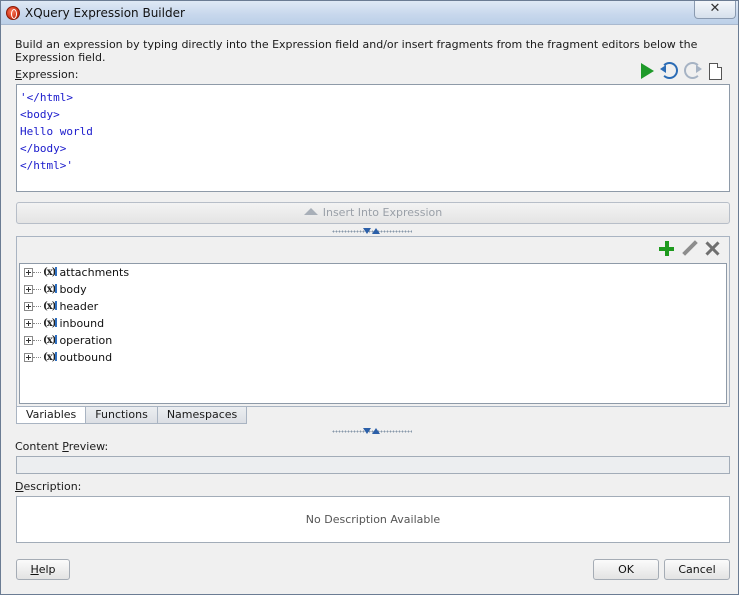  I want to click on pencil-icon, so click(689, 248).